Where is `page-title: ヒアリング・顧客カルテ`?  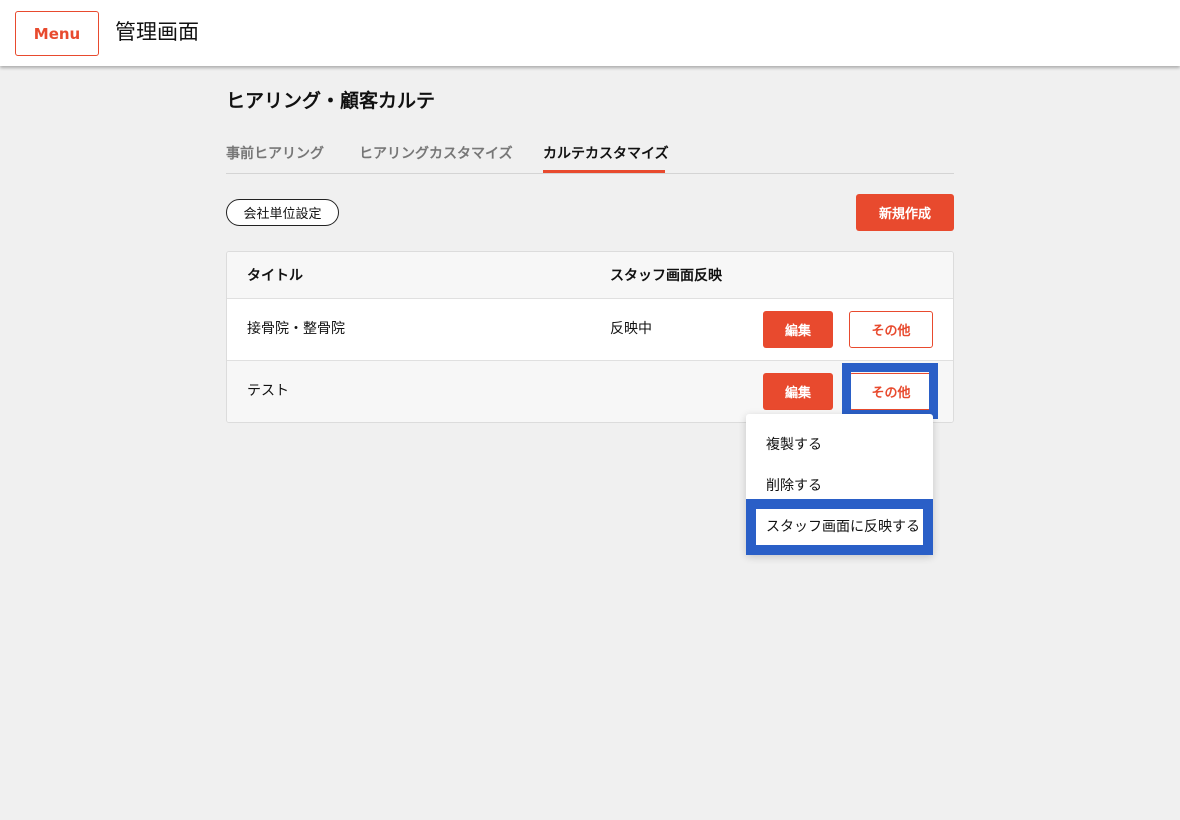
page-title: ヒアリング・顧客カルテ is located at coordinates (331, 101).